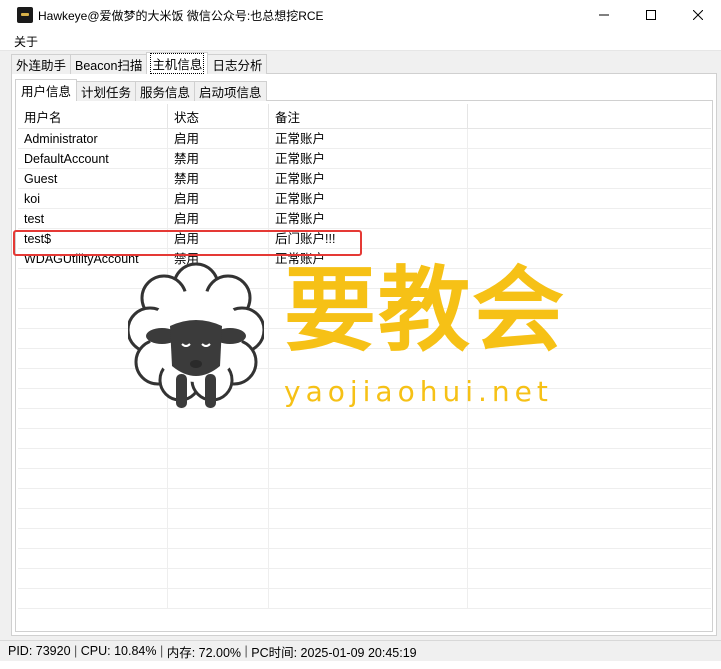 The image size is (721, 669). What do you see at coordinates (218, 159) in the screenshot?
I see `cell-status: 禁用` at bounding box center [218, 159].